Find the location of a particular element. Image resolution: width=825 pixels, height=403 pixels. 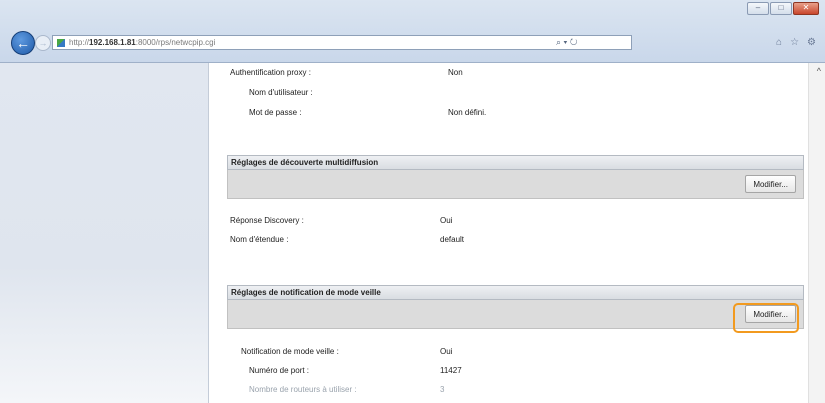

proxy-auth-label: Authentification proxy : is located at coordinates (270, 72).